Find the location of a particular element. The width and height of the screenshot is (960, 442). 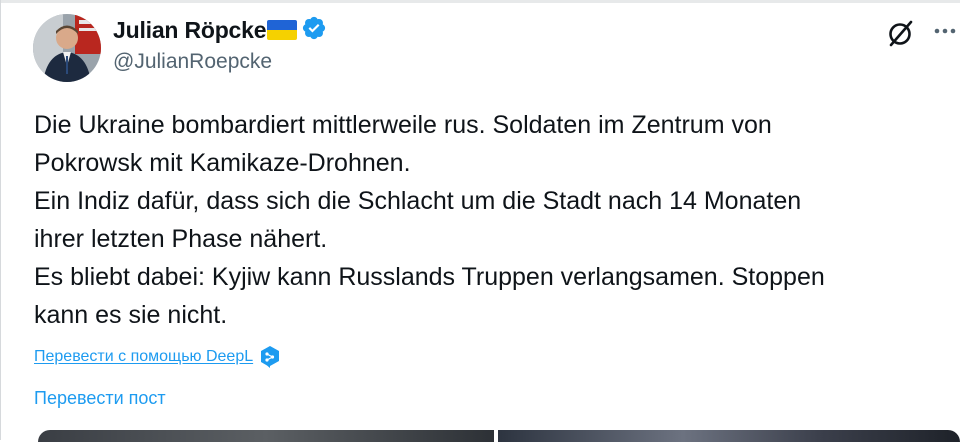

top-divider is located at coordinates (480, 1).